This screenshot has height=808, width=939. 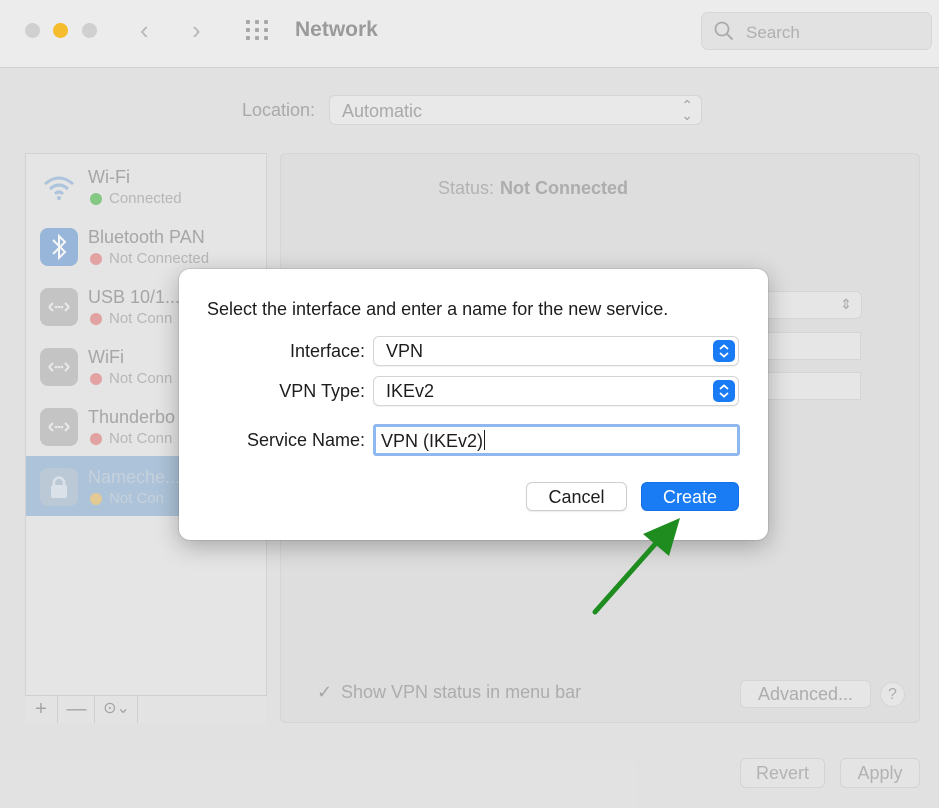 What do you see at coordinates (260, 31) in the screenshot?
I see `show-all-grid-icon` at bounding box center [260, 31].